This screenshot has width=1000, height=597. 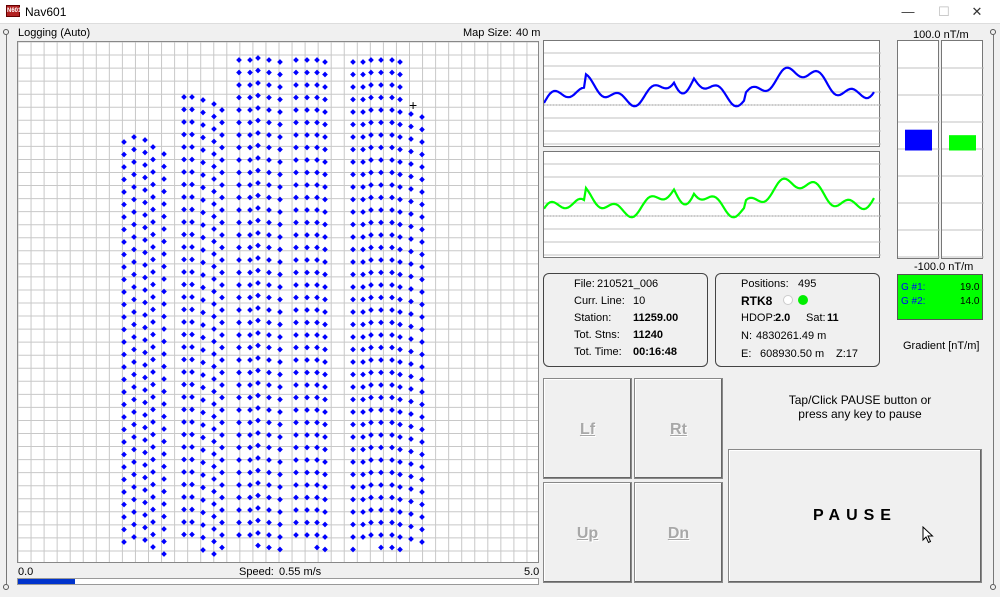 What do you see at coordinates (709, 87) in the screenshot?
I see `gradient-trace-line` at bounding box center [709, 87].